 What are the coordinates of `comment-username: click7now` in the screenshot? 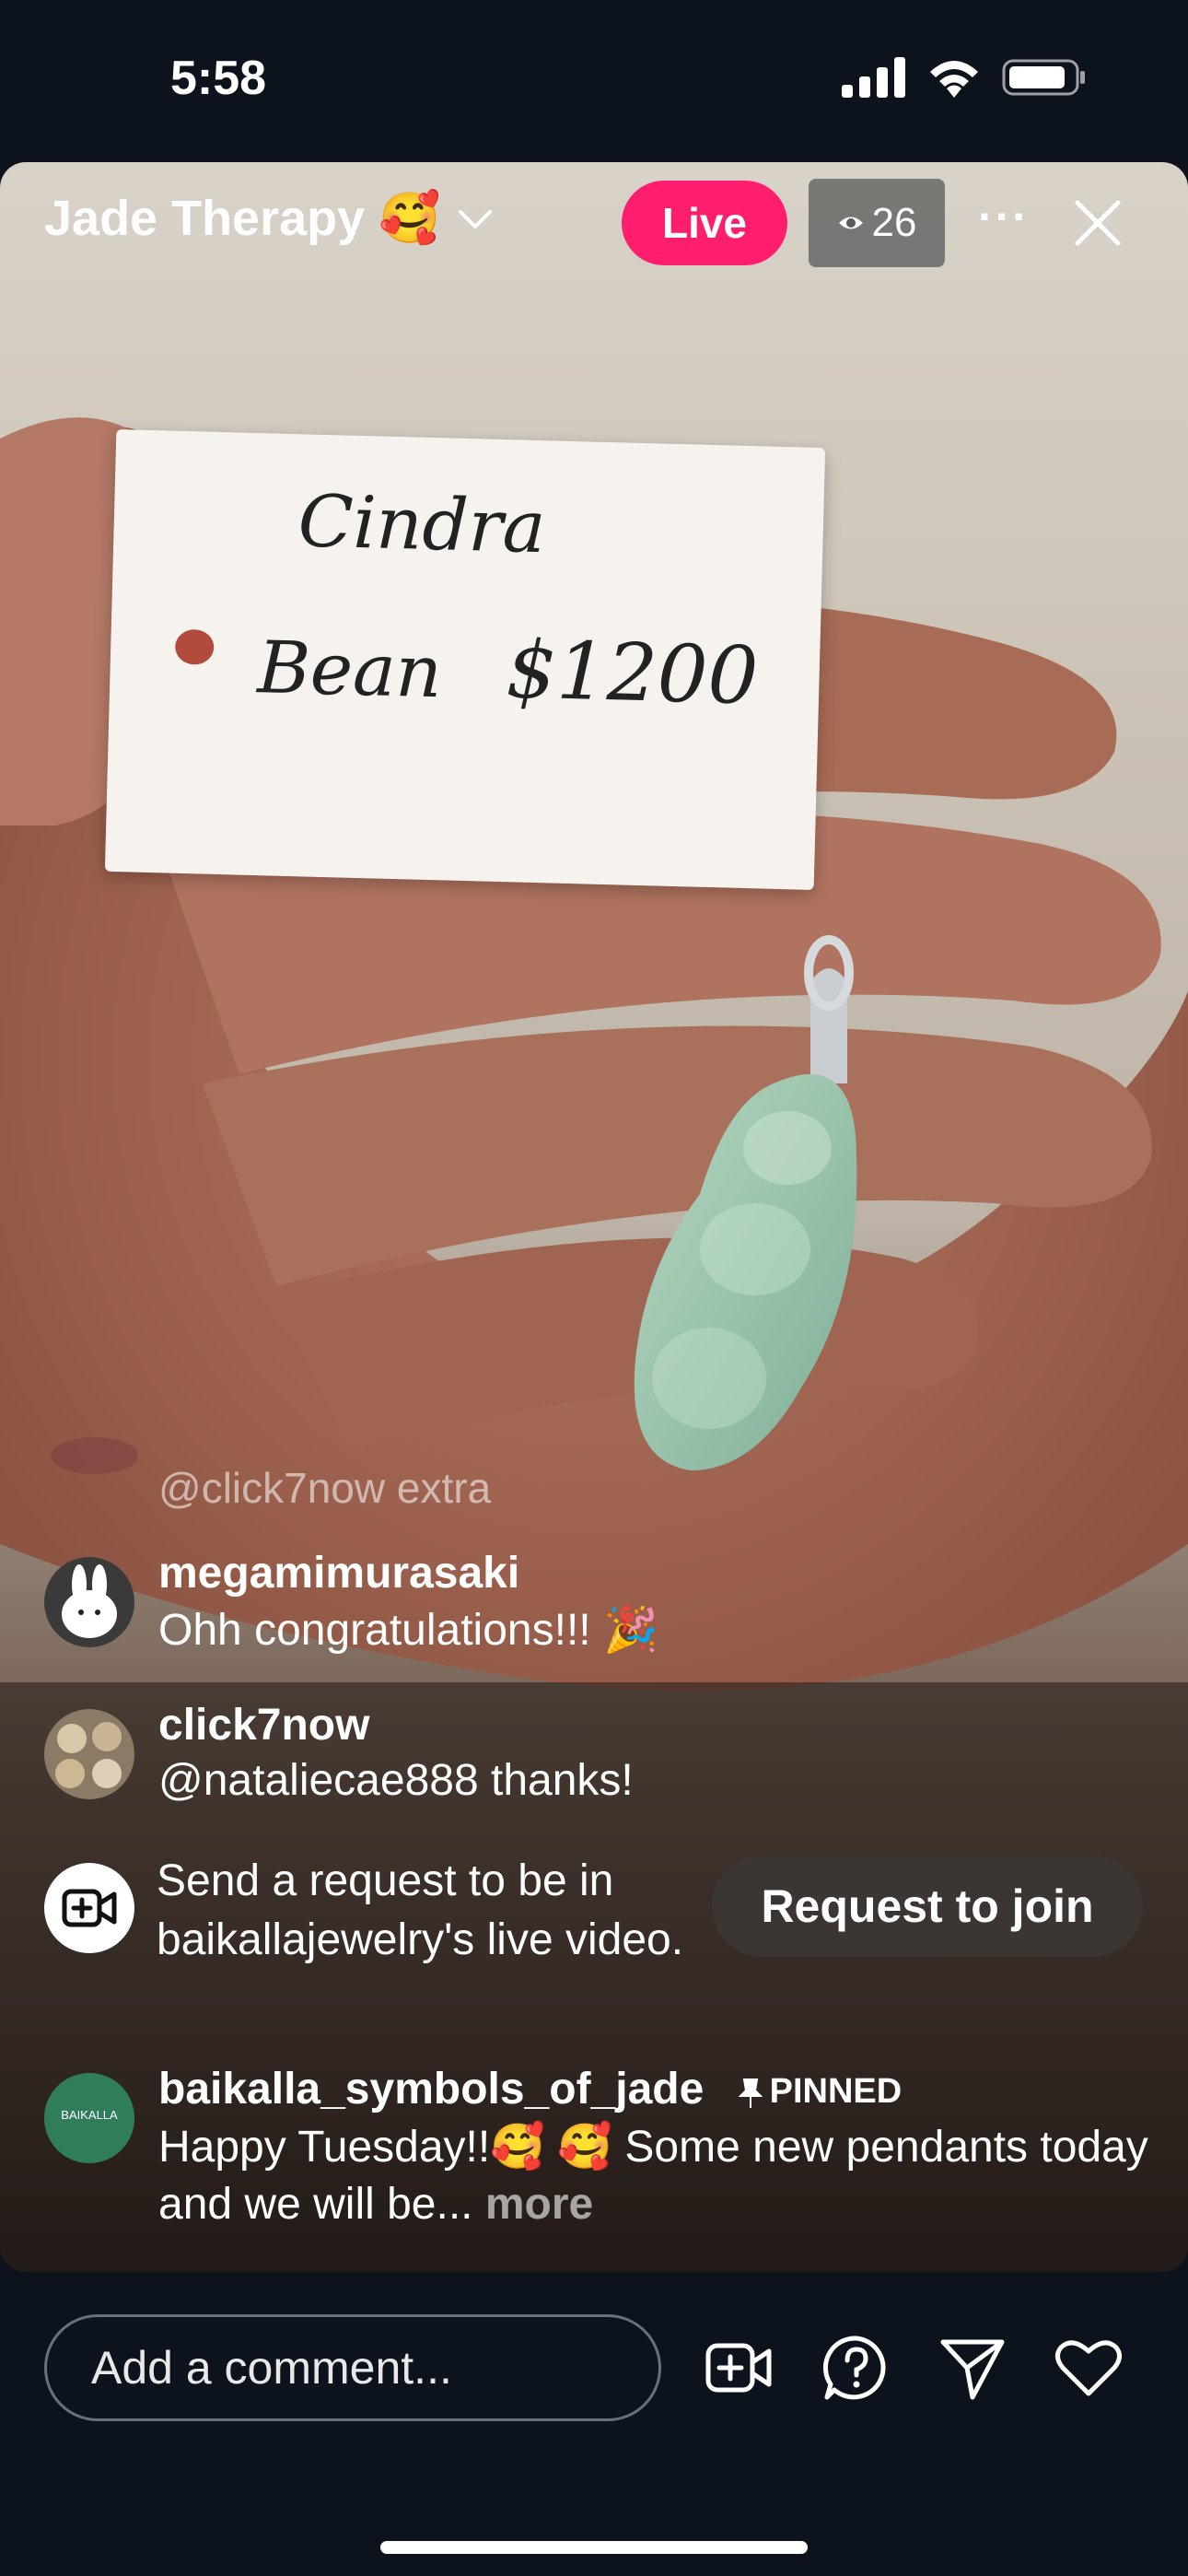 It's located at (263, 1725).